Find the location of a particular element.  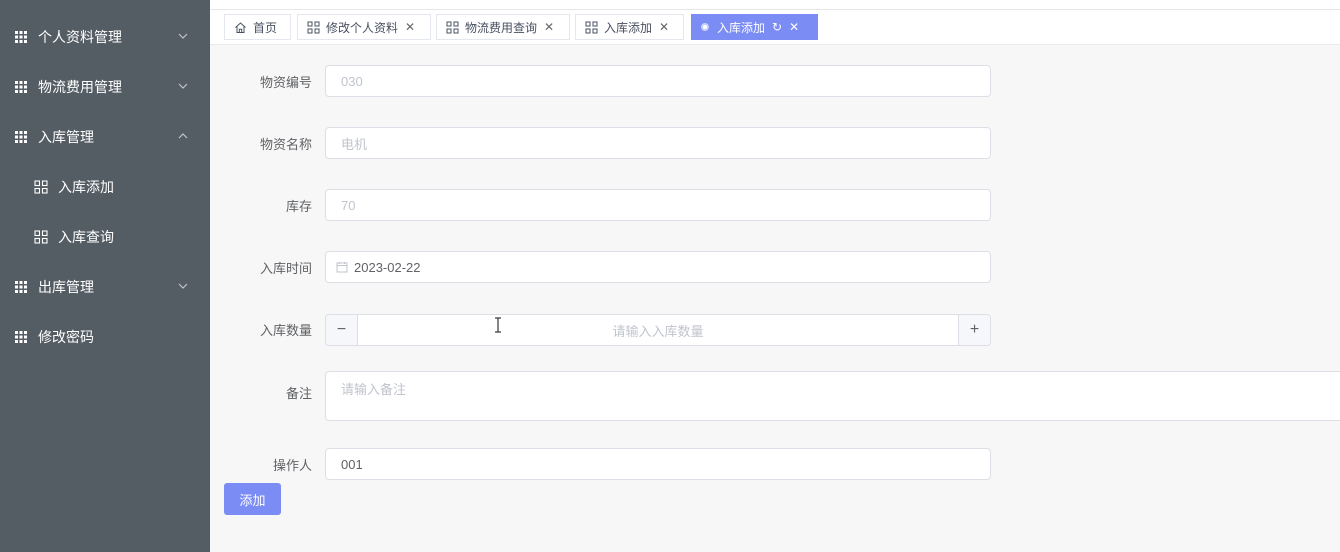

operator-value: 001 is located at coordinates (352, 464).